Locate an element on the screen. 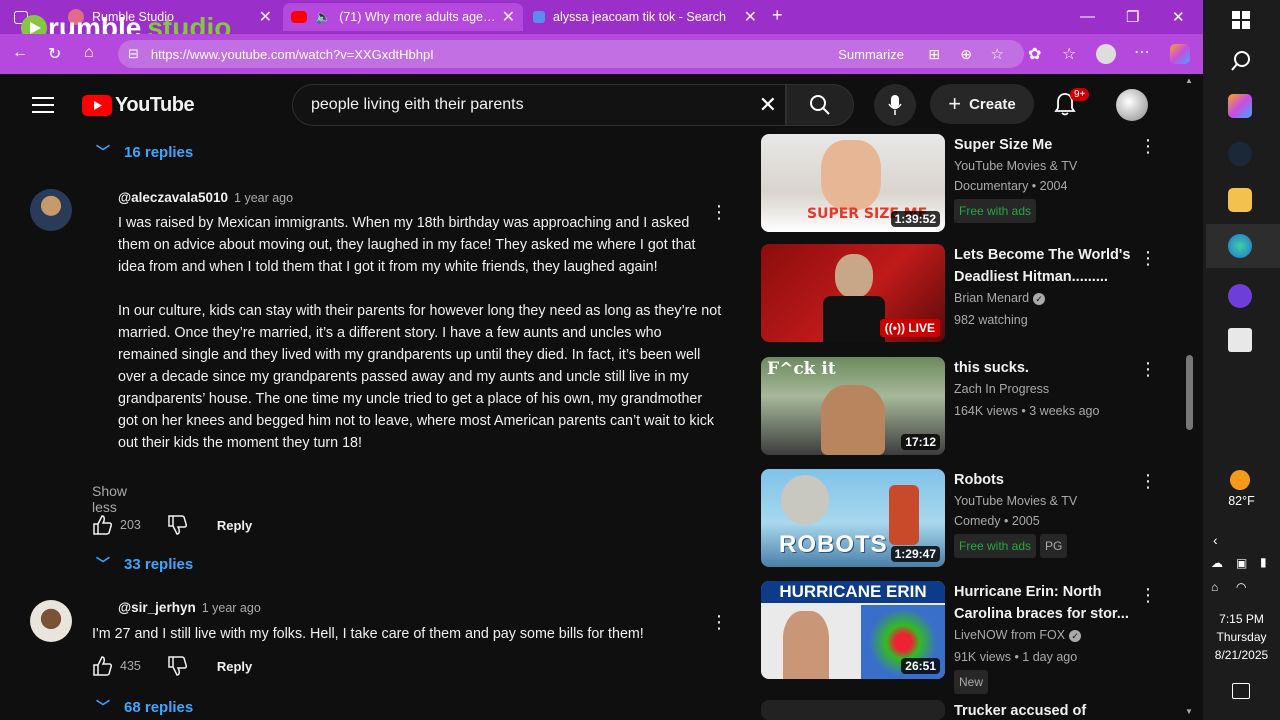  extensions-icon: ⊞ is located at coordinates (934, 54).